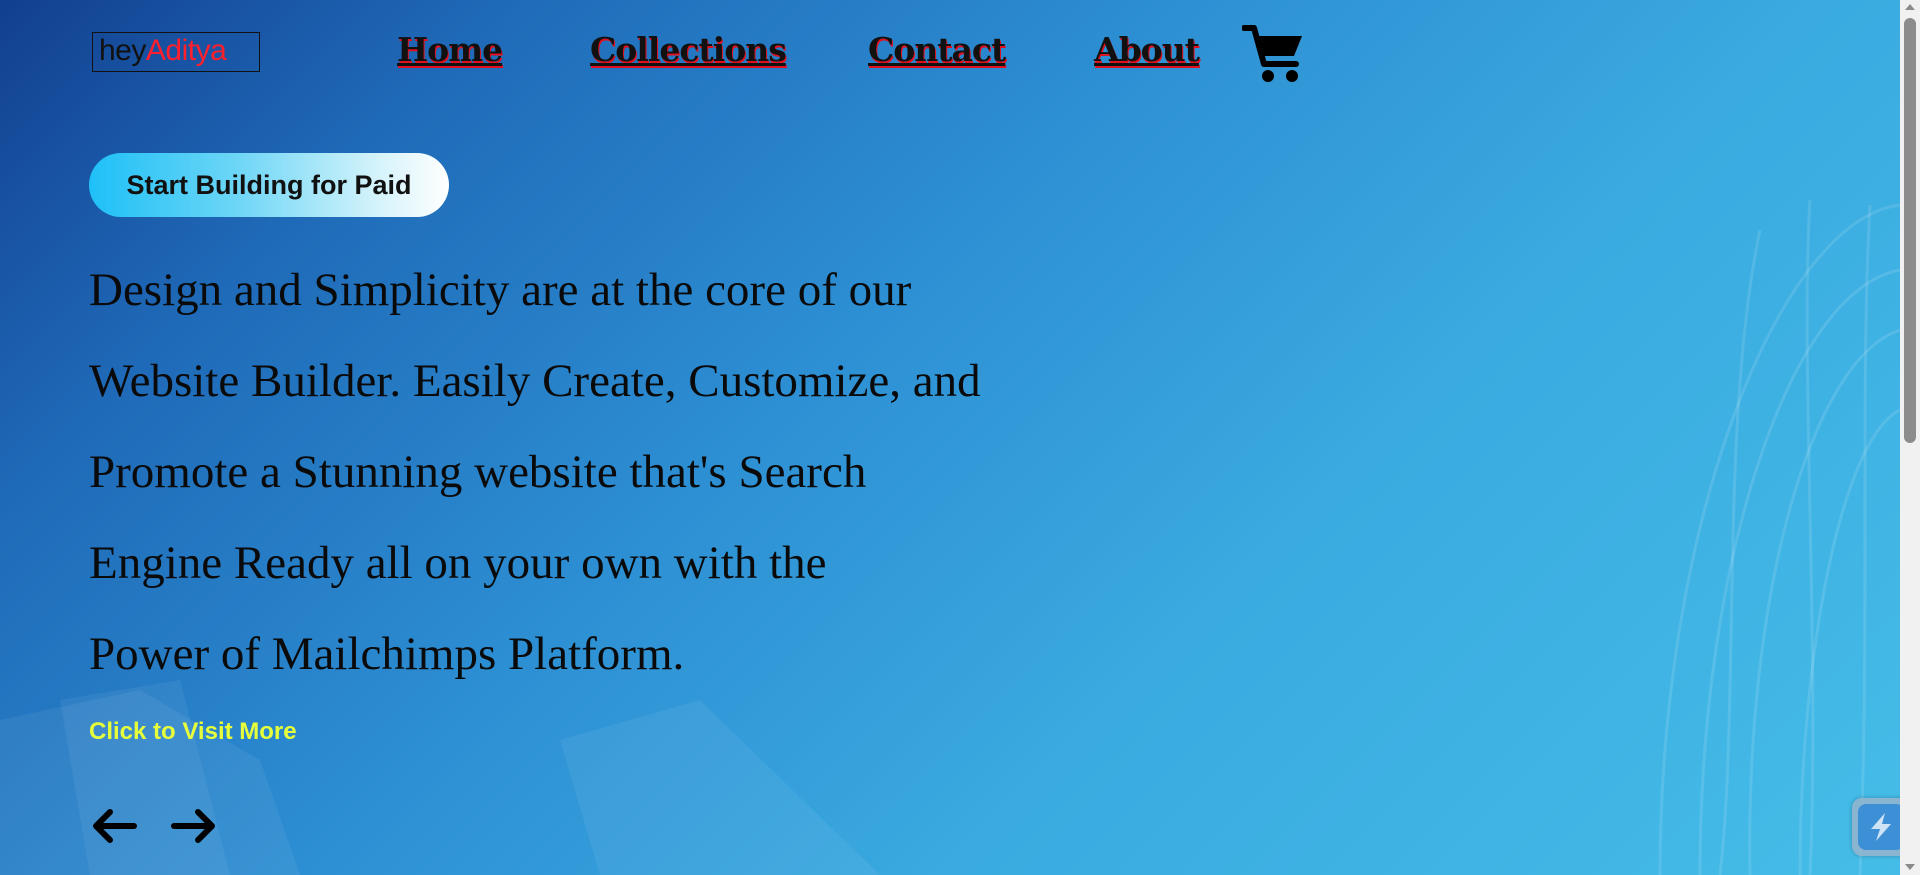 The height and width of the screenshot is (875, 1920). What do you see at coordinates (387, 654) in the screenshot?
I see `headline-line: Power of Mailchimps Platform.` at bounding box center [387, 654].